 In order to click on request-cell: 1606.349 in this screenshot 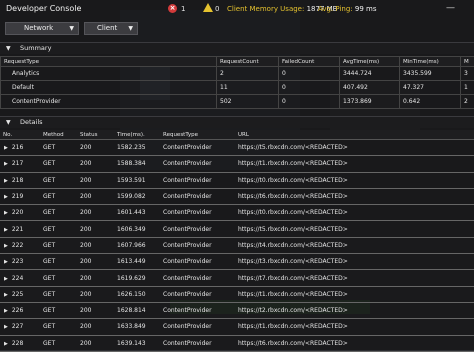, I will do `click(137, 229)`.